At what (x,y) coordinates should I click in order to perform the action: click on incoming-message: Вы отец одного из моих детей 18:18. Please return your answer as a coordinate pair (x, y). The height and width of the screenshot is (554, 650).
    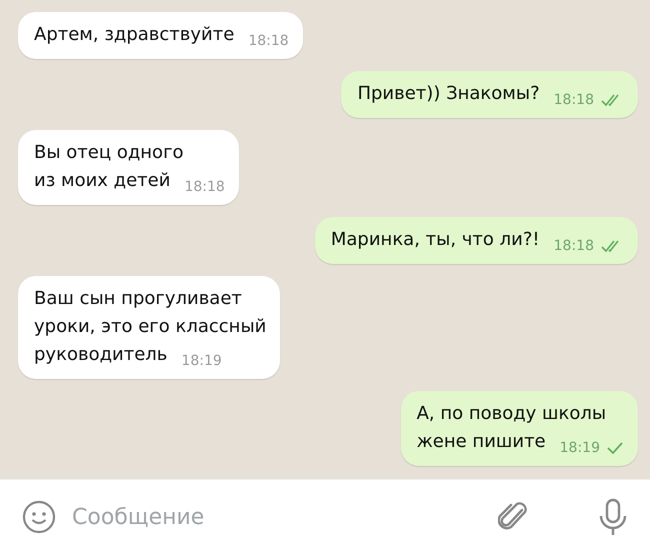
    Looking at the image, I should click on (128, 167).